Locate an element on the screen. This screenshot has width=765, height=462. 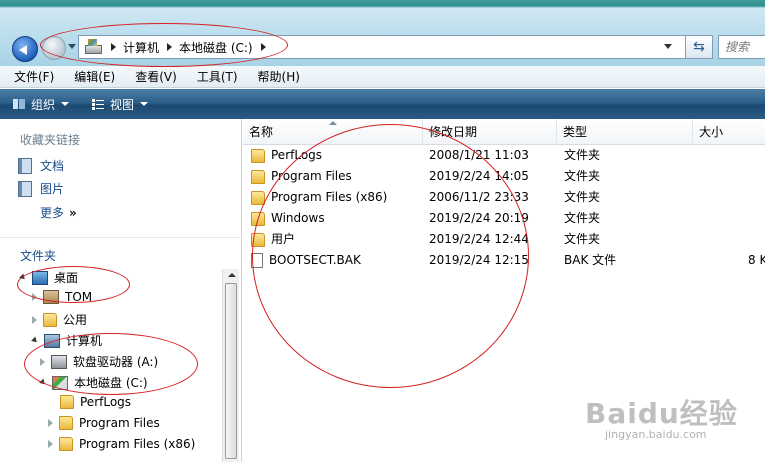
tree-item-floppy: 软盘驱动器 (A:) is located at coordinates (99, 361).